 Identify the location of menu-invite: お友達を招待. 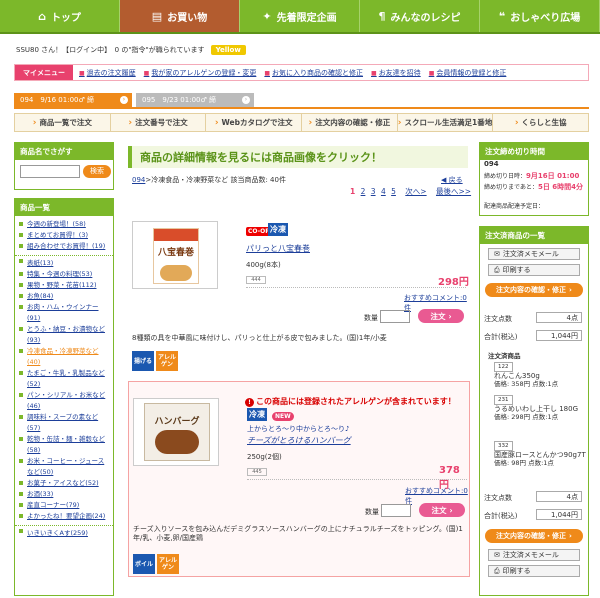
(396, 73).